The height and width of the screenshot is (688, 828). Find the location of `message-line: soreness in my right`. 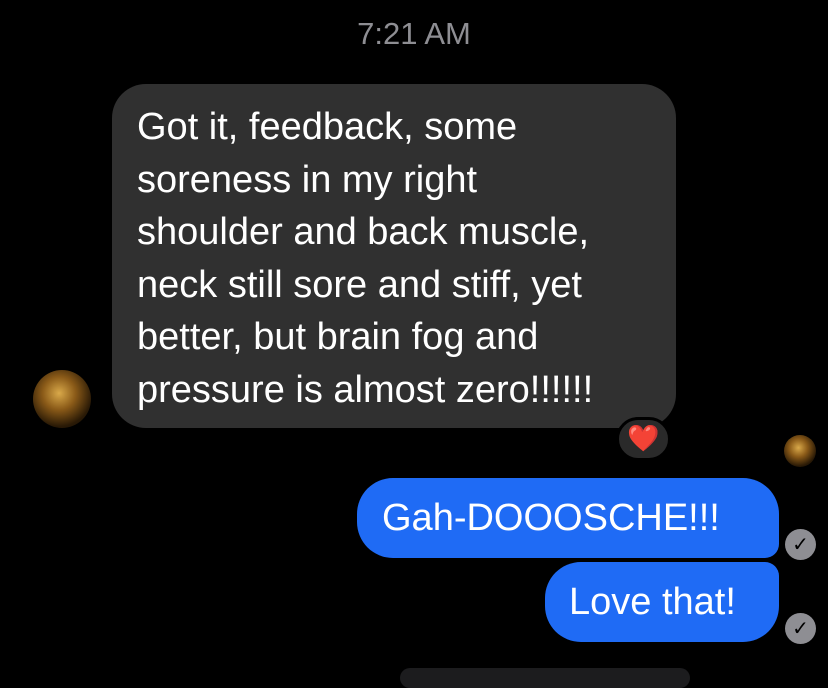

message-line: soreness in my right is located at coordinates (307, 179).